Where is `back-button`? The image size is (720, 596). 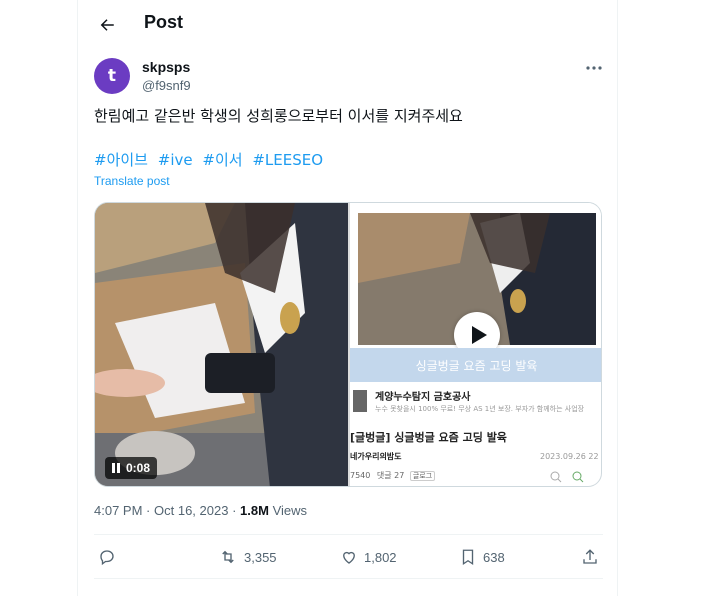
back-button is located at coordinates (107, 25).